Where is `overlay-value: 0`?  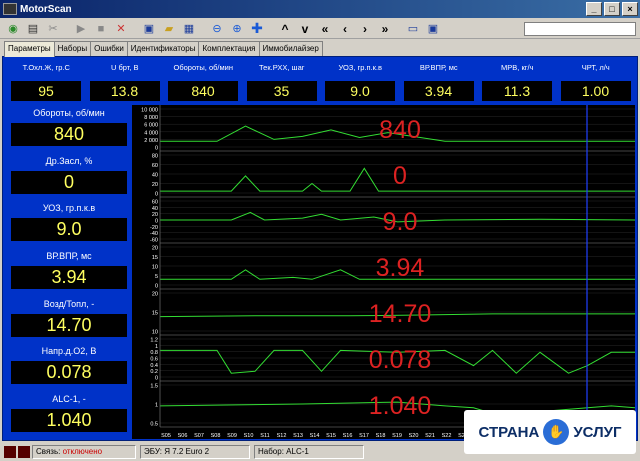 overlay-value: 0 is located at coordinates (400, 176).